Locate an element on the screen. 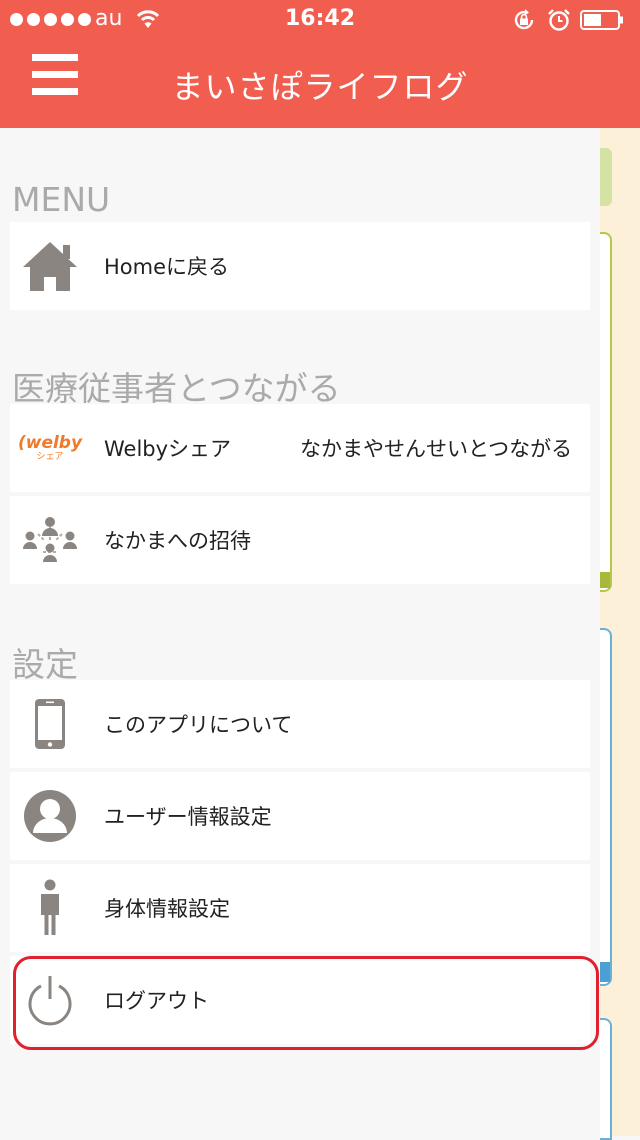 The width and height of the screenshot is (640, 1140). user-icon is located at coordinates (50, 816).